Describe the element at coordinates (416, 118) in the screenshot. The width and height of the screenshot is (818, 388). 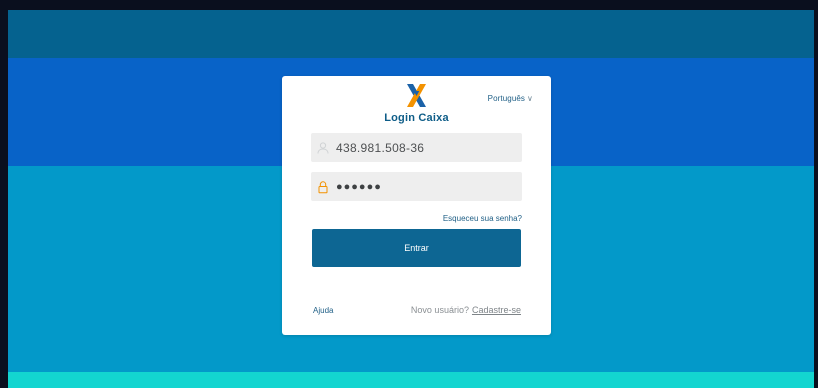
I see `login-title: Login Caixa` at that location.